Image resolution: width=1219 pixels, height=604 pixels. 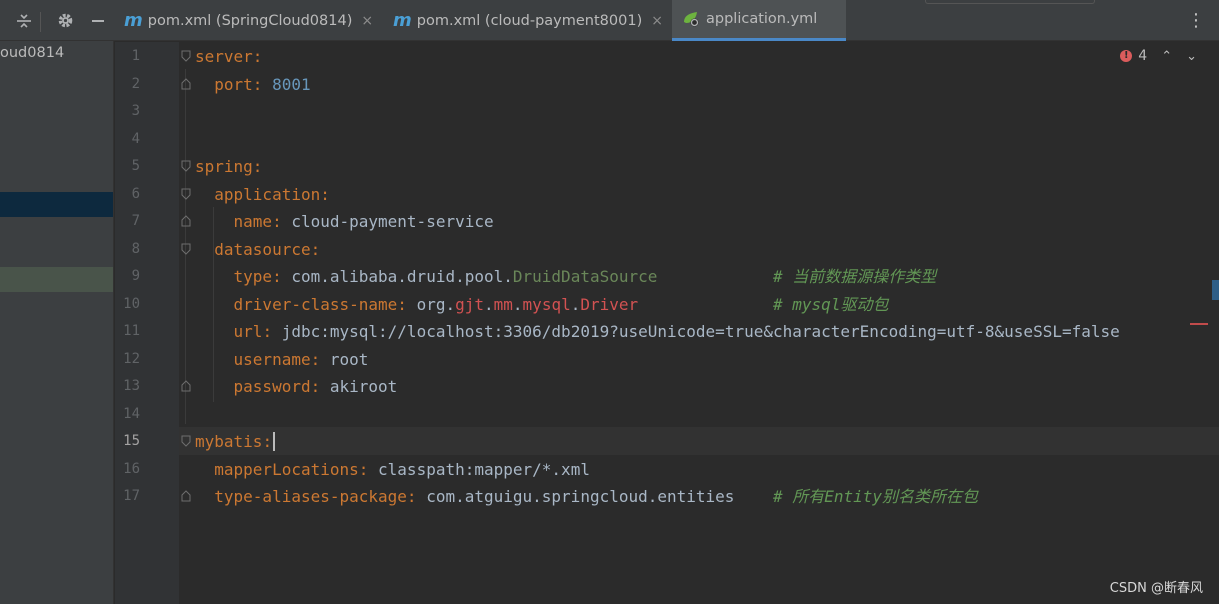 What do you see at coordinates (831, 304) in the screenshot?
I see `code-comment: # mysql驱动包` at bounding box center [831, 304].